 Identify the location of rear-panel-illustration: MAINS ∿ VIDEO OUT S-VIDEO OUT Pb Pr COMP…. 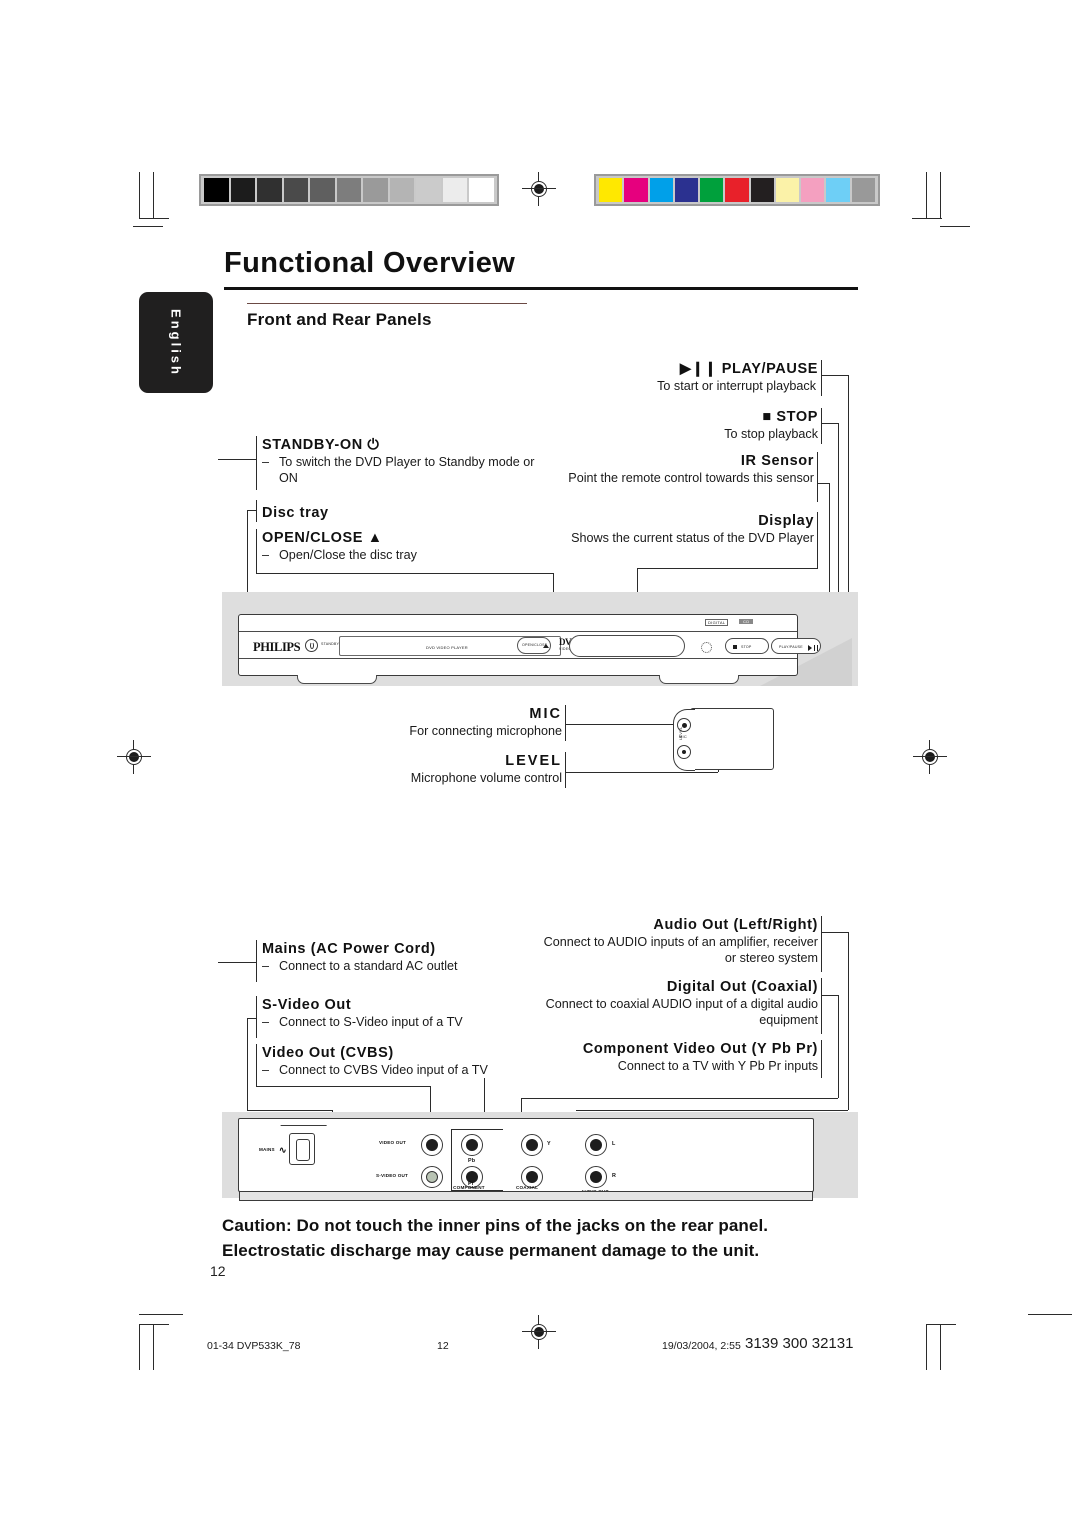
(526, 1159).